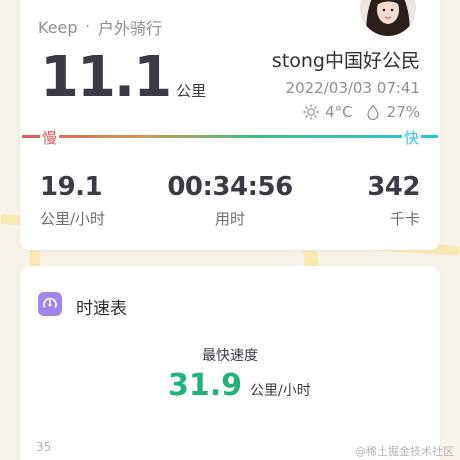 The image size is (460, 460). Describe the element at coordinates (130, 28) in the screenshot. I see `activity-type: 户外骑行` at that location.